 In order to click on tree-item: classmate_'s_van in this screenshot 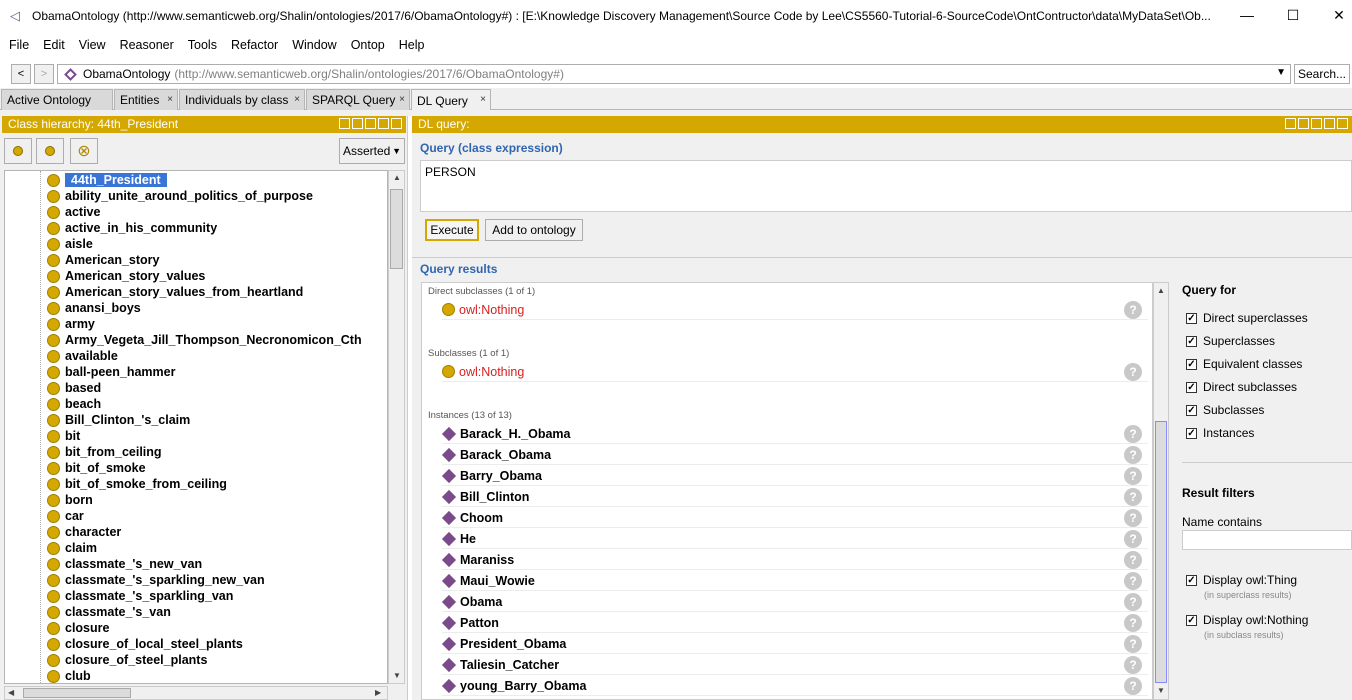, I will do `click(109, 612)`.